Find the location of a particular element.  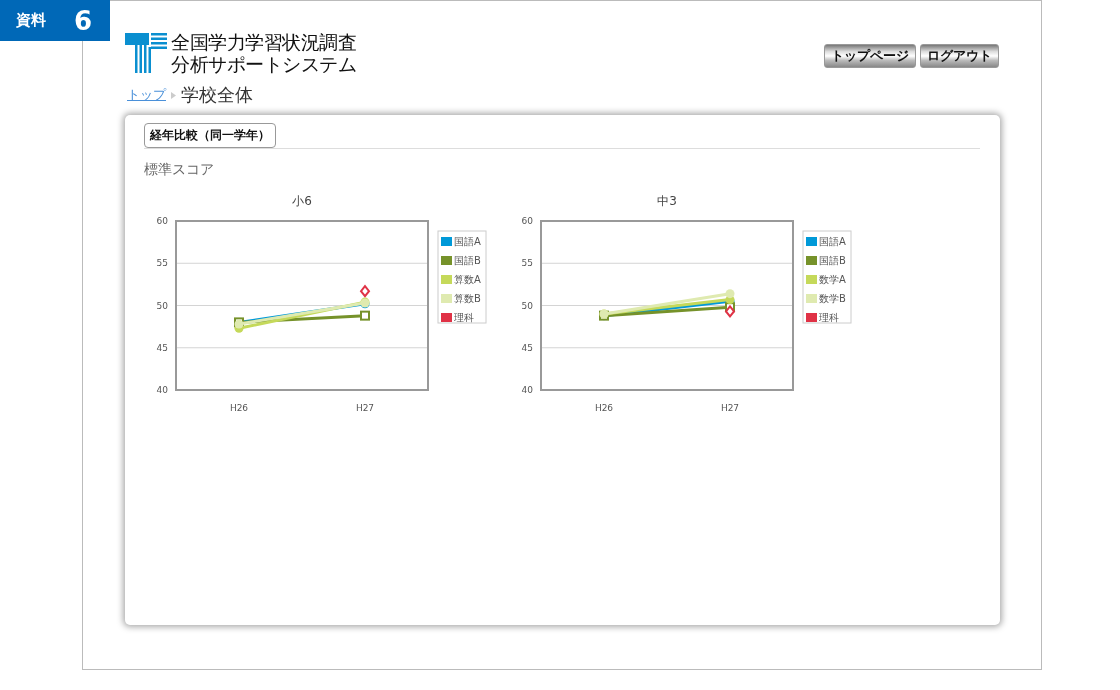

document-badge: 資料 6 is located at coordinates (55, 20).